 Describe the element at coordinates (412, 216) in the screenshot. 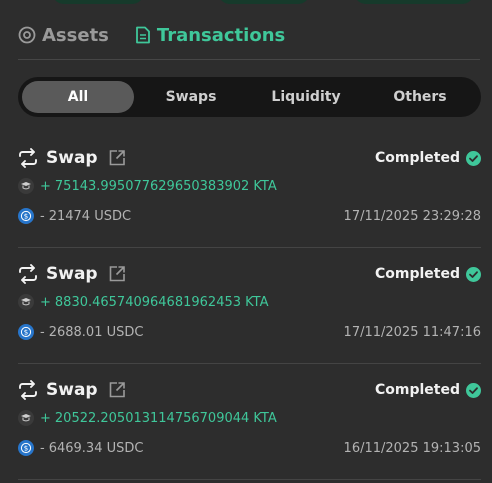

I see `transaction-timestamp: 17/11/2025 23:29:28` at that location.